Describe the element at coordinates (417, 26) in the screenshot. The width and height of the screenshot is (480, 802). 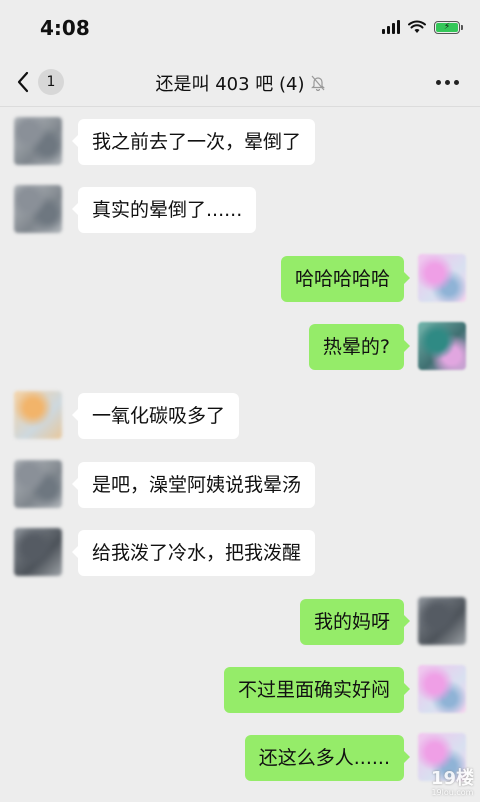
I see `wifi-icon` at that location.